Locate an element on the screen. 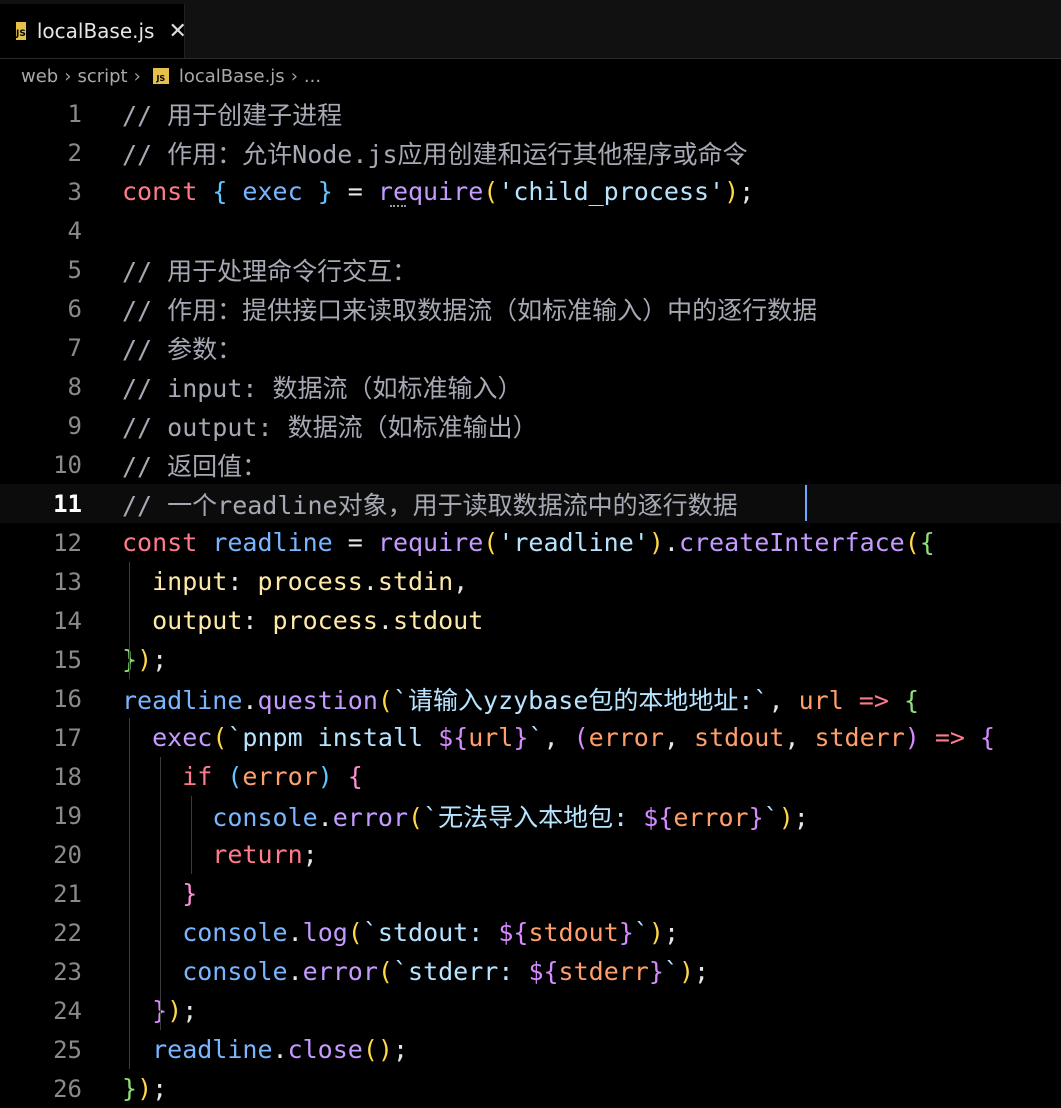  line-number: 8 is located at coordinates (74, 386).